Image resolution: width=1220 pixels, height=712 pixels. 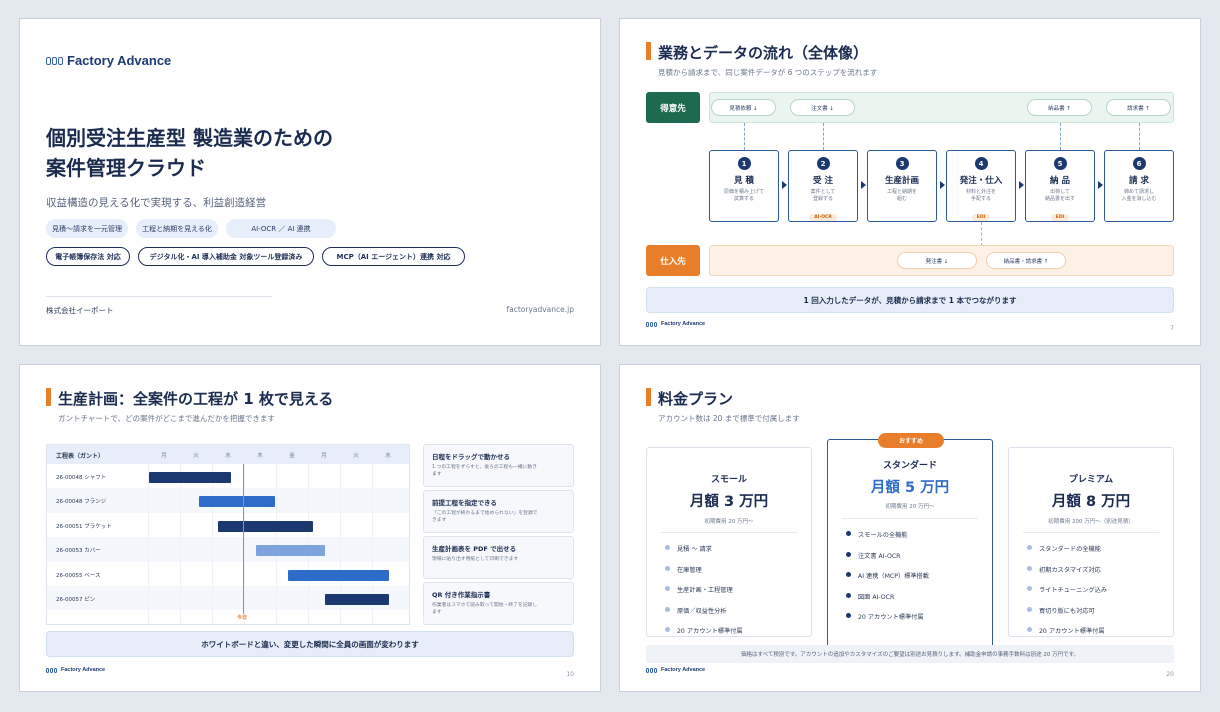 I want to click on step-card: 3 生産計画 工程と納期を 組む, so click(x=902, y=186).